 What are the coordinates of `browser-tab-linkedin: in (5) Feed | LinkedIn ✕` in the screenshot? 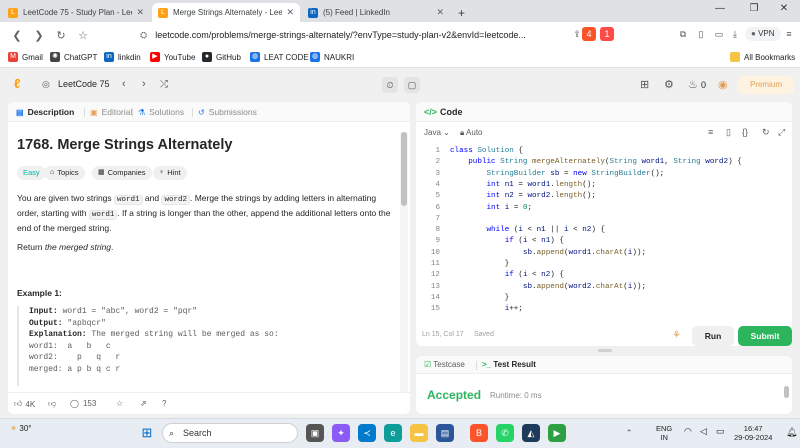 It's located at (376, 12).